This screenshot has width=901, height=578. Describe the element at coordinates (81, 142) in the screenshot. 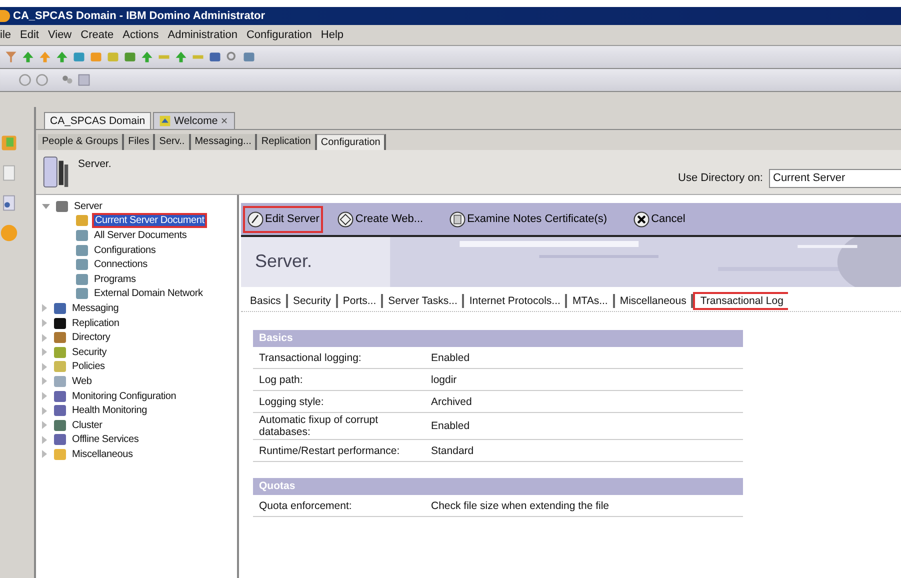

I see `tab: People & Groups` at that location.